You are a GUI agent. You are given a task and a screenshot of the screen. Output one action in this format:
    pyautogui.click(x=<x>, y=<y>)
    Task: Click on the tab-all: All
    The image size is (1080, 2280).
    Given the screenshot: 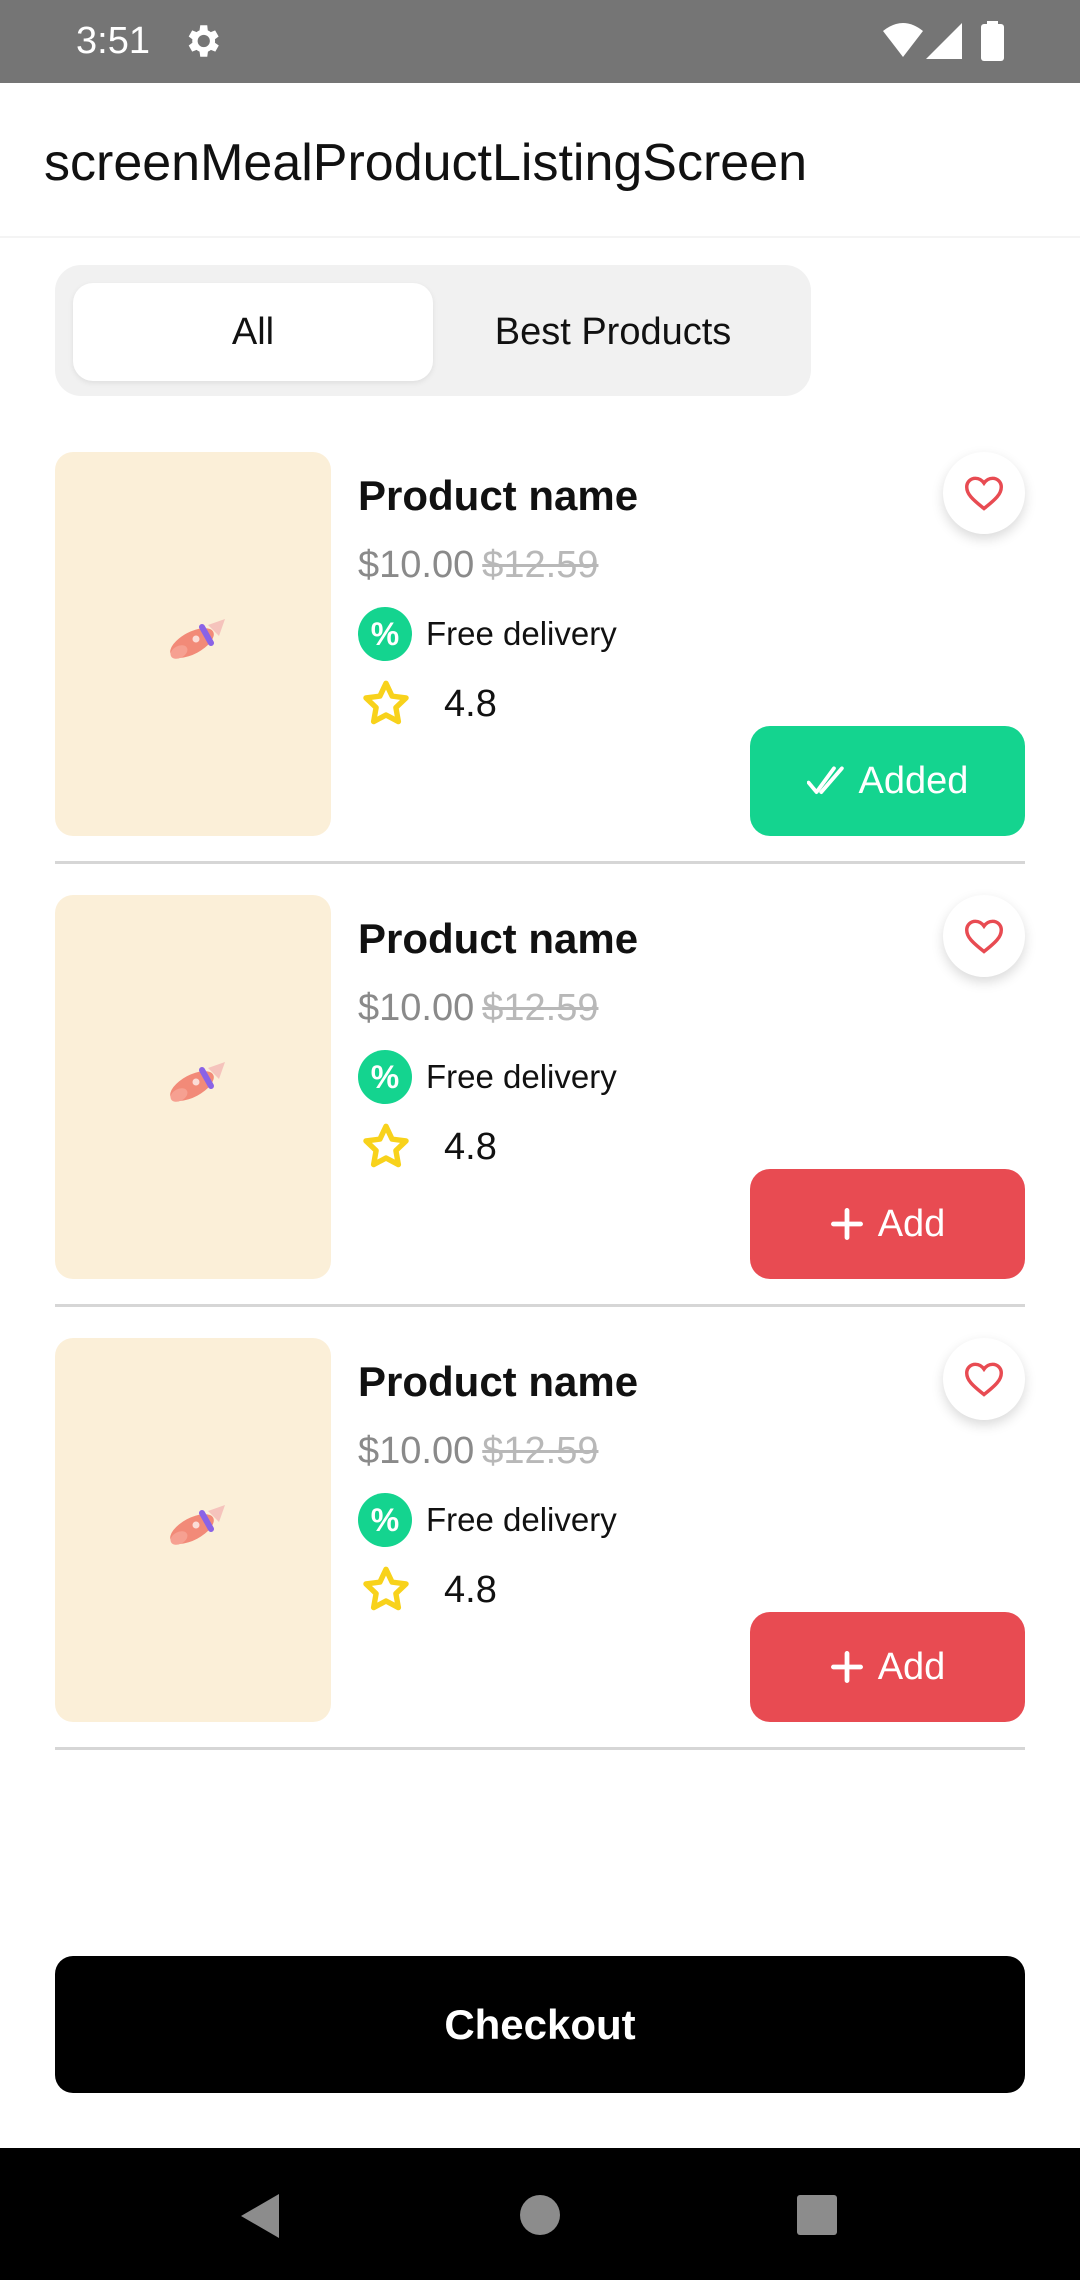 What is the action you would take?
    pyautogui.click(x=253, y=332)
    